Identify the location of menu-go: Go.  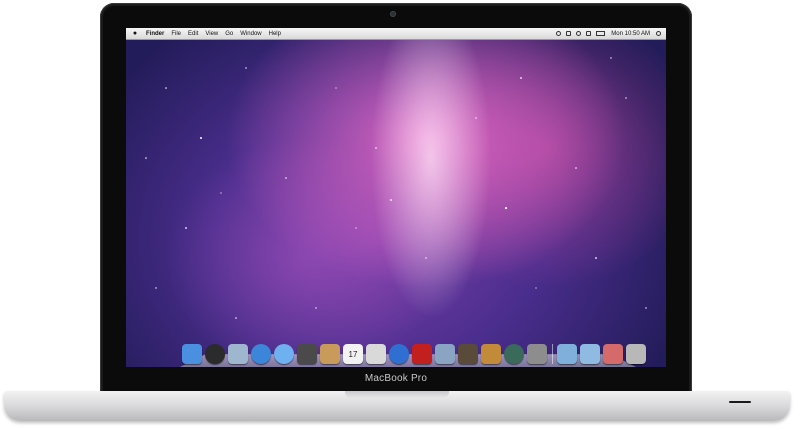
(229, 34).